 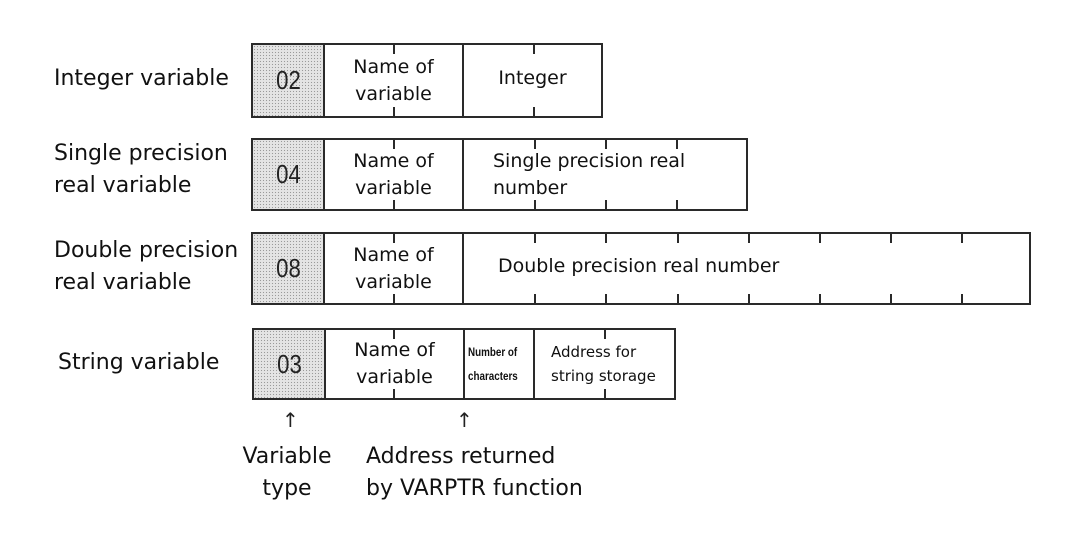 I want to click on row-label-integer: Integer variable, so click(x=141, y=79).